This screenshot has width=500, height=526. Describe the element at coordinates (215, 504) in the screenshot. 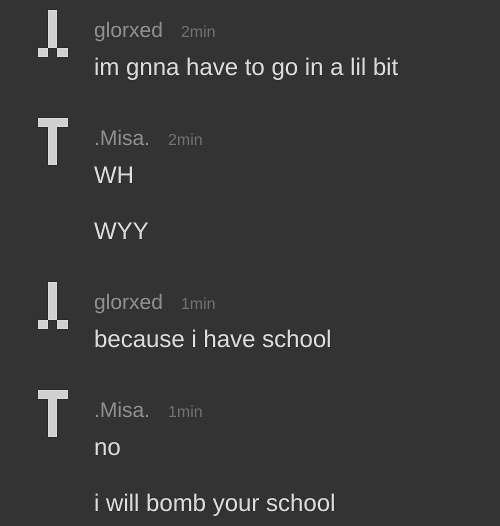

I see `message-text: i will bomb your school` at that location.